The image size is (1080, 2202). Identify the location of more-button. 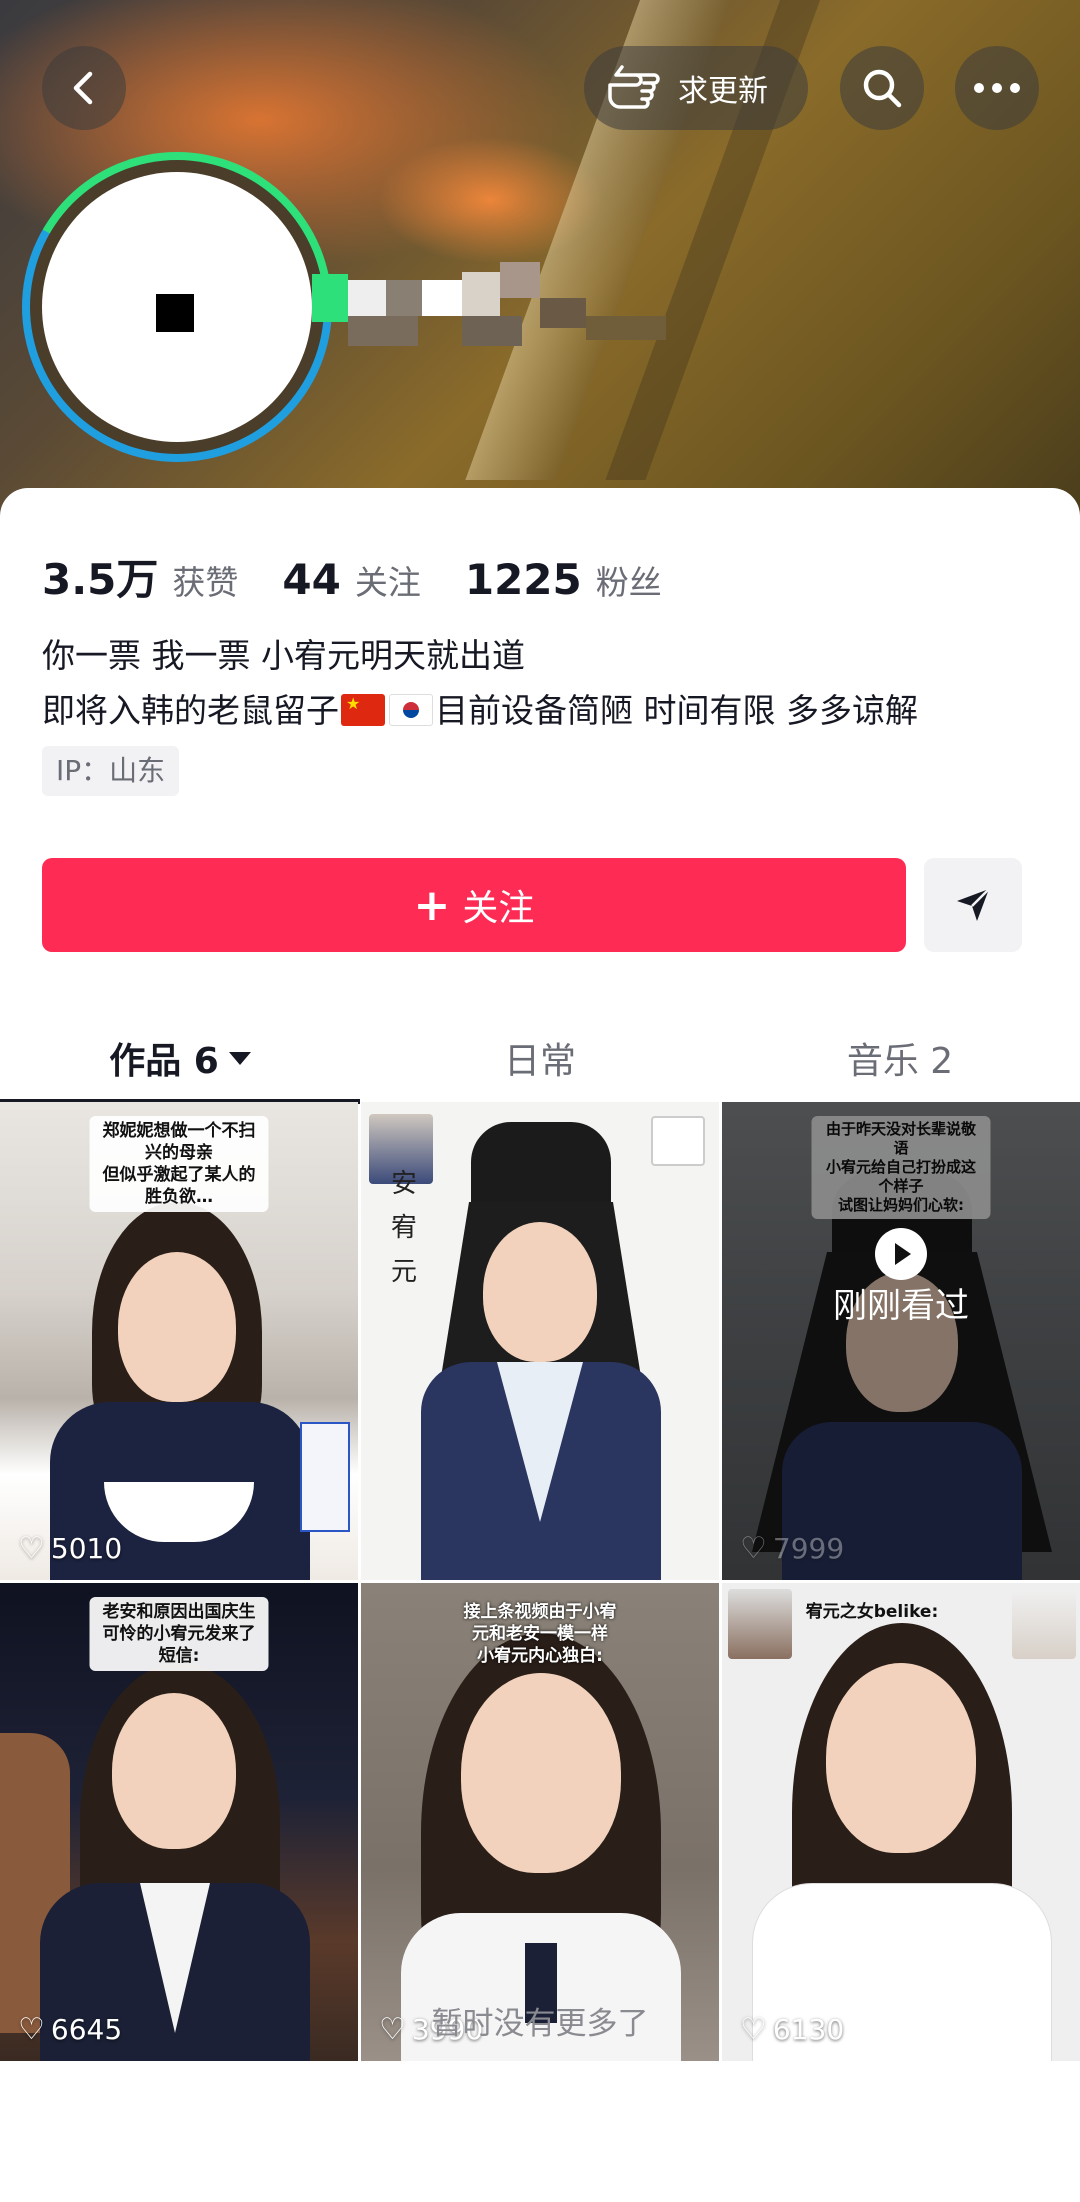
(997, 88).